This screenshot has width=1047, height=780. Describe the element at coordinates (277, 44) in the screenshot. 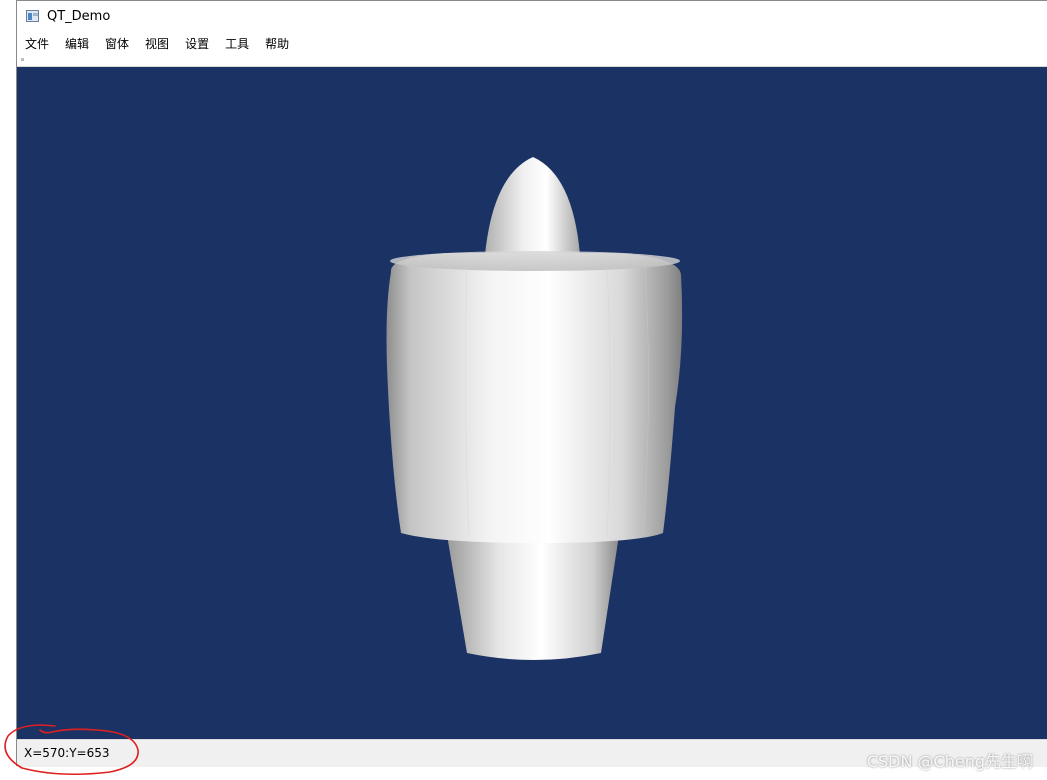

I see `menu-help: 帮助` at that location.